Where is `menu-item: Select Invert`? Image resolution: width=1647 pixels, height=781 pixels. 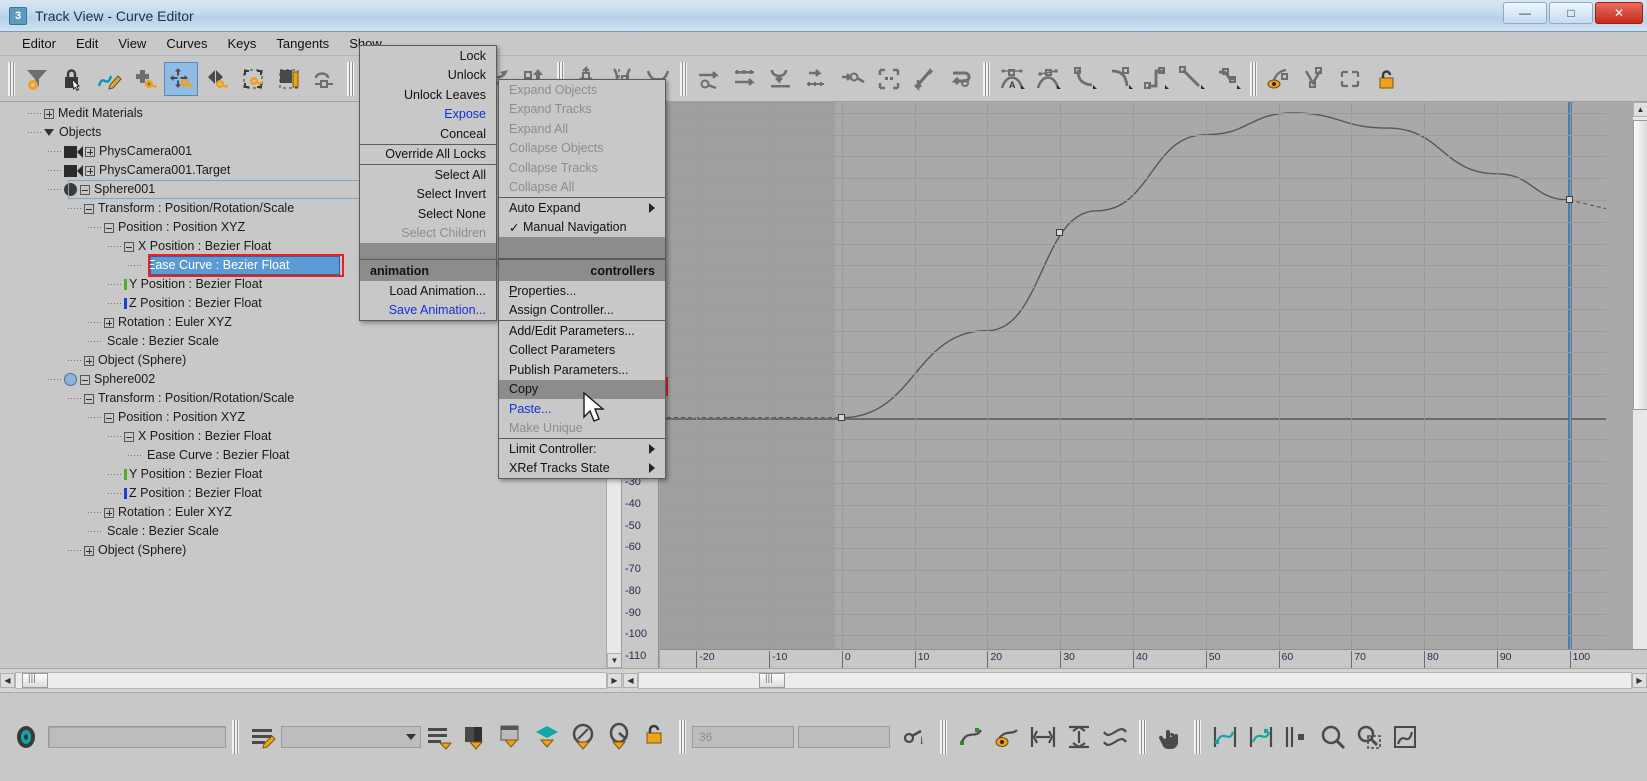 menu-item: Select Invert is located at coordinates (428, 195).